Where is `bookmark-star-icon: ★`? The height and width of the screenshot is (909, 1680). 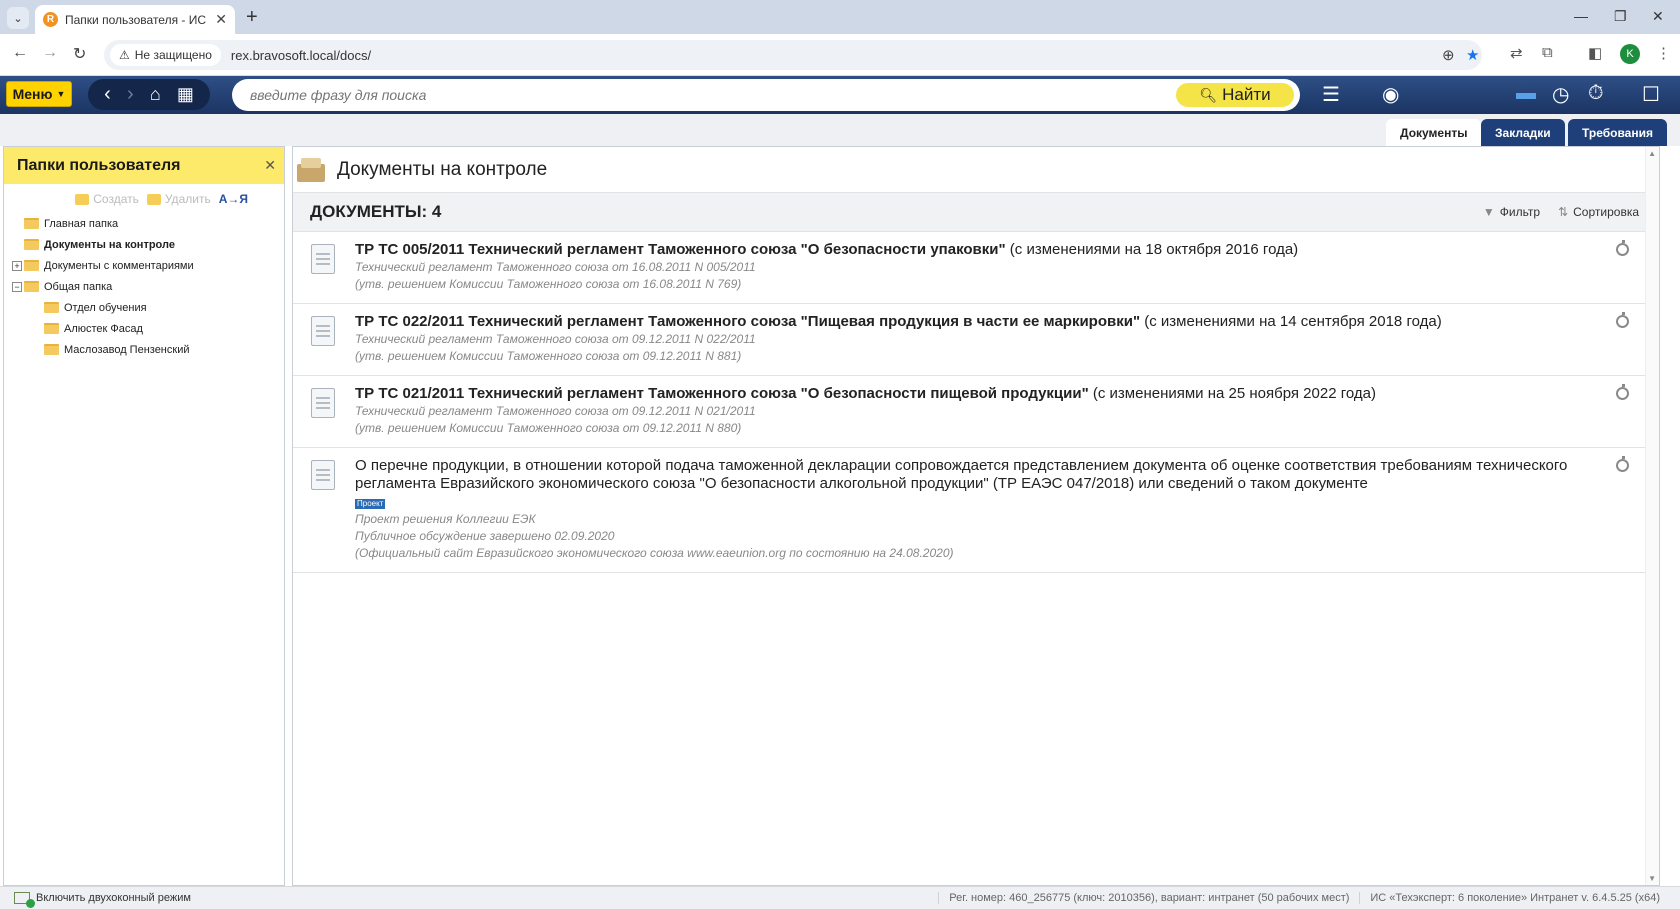
bookmark-star-icon: ★ is located at coordinates (1472, 55).